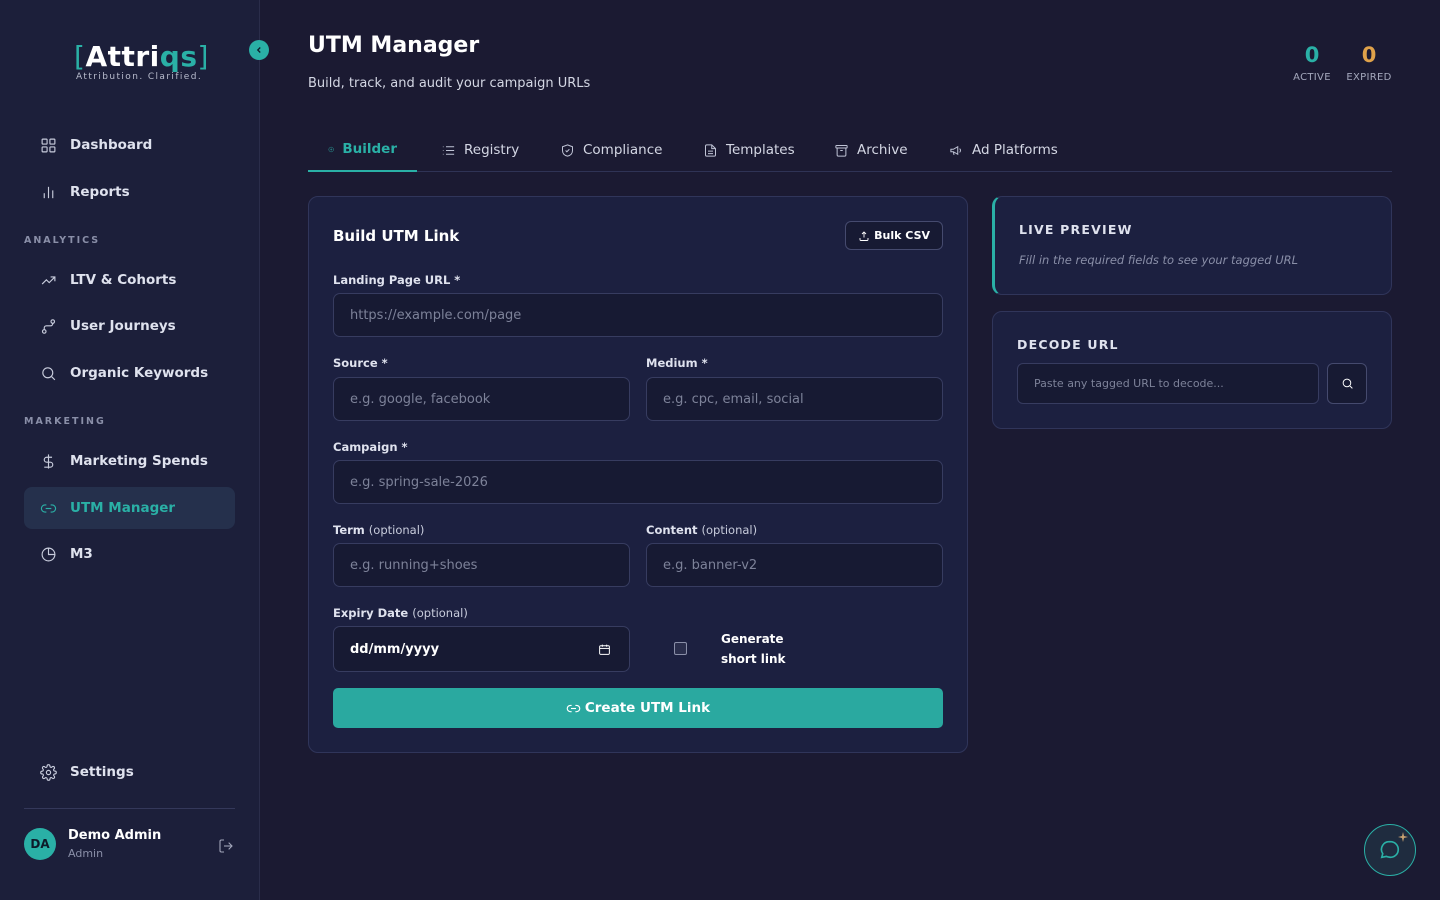 The image size is (1440, 900). I want to click on sidebar-item-user-journeys: User Journeys, so click(129, 326).